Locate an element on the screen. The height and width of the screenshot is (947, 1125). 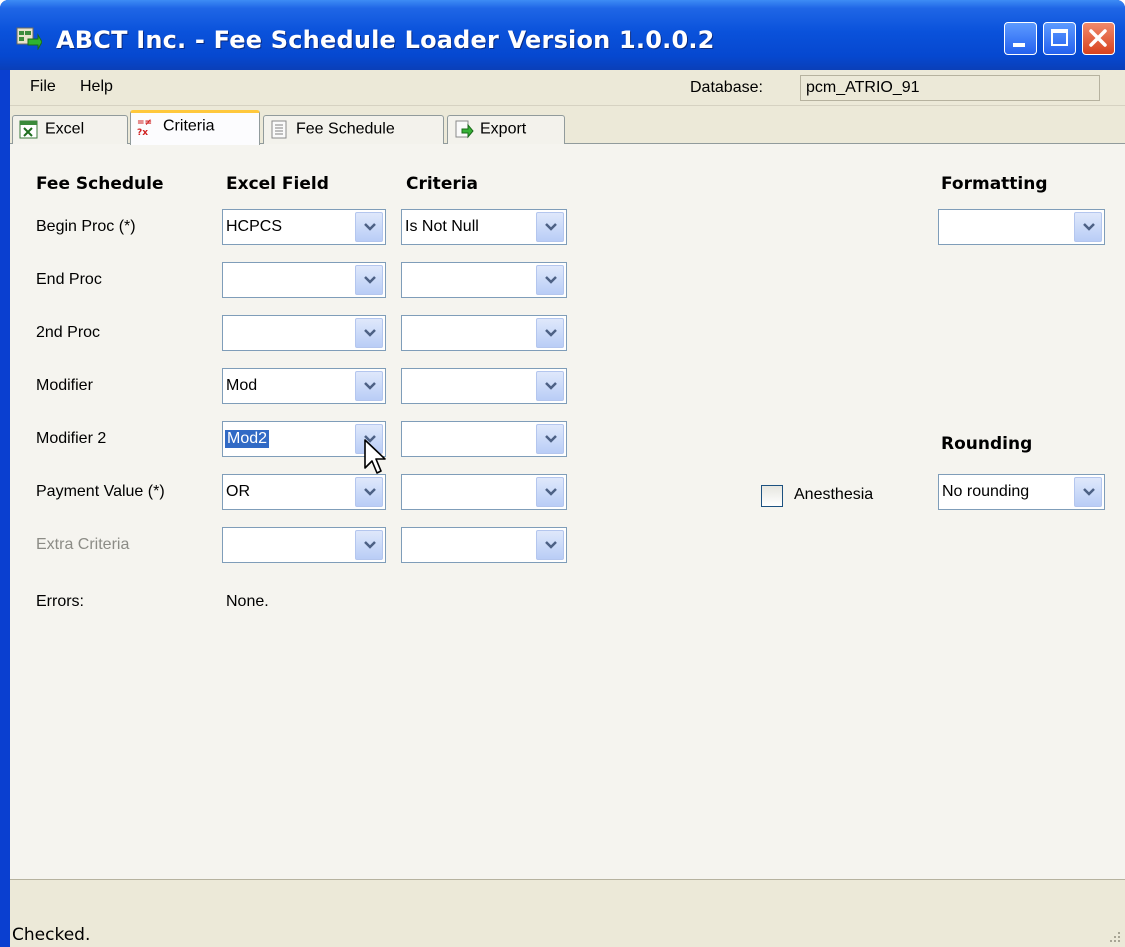
excel-field-end-proc is located at coordinates (304, 280).